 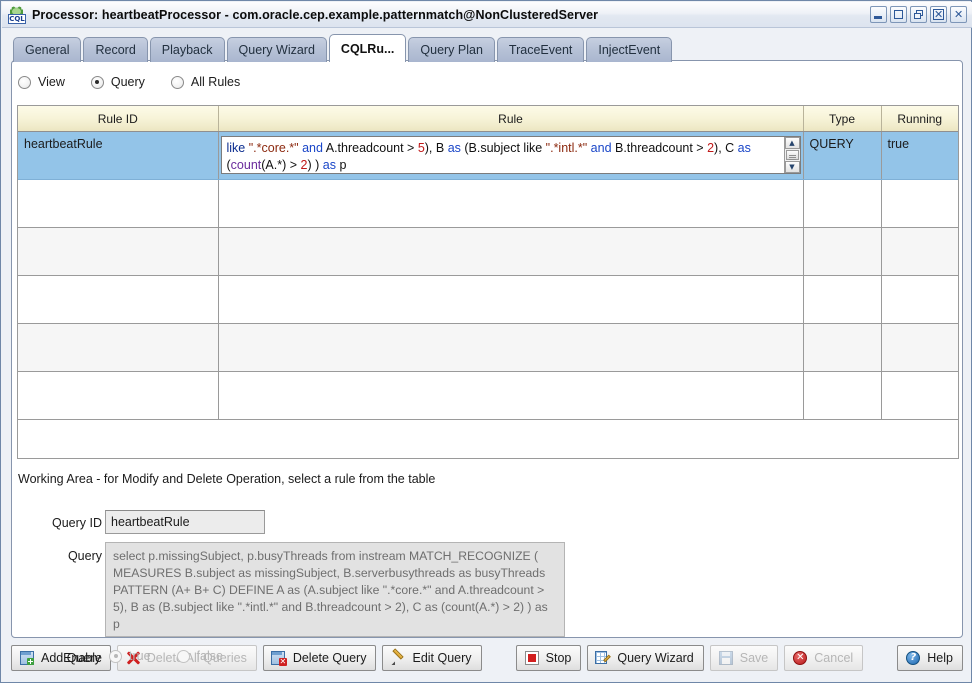 What do you see at coordinates (24, 82) in the screenshot?
I see `radio-view-dot` at bounding box center [24, 82].